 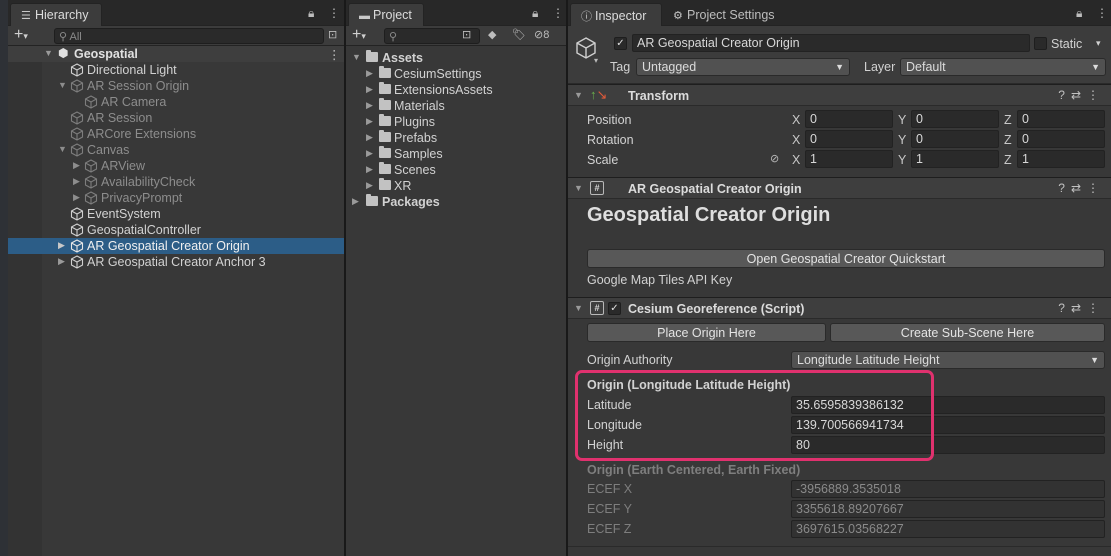 What do you see at coordinates (176, 118) in the screenshot?
I see `list-item: AR Session` at bounding box center [176, 118].